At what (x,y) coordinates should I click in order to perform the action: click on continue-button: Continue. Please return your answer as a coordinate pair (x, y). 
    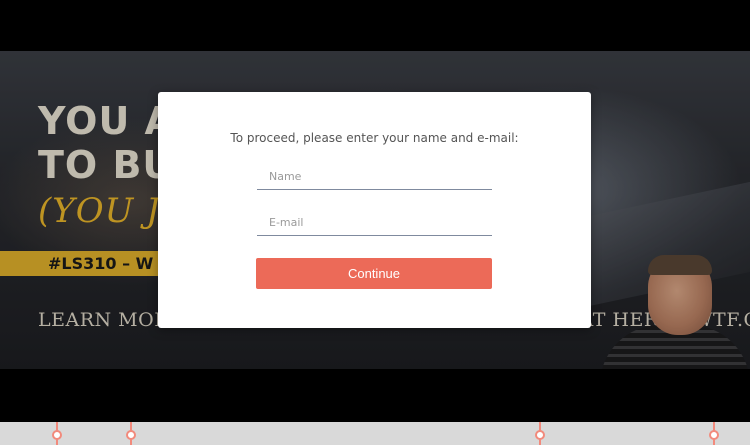
    Looking at the image, I should click on (374, 273).